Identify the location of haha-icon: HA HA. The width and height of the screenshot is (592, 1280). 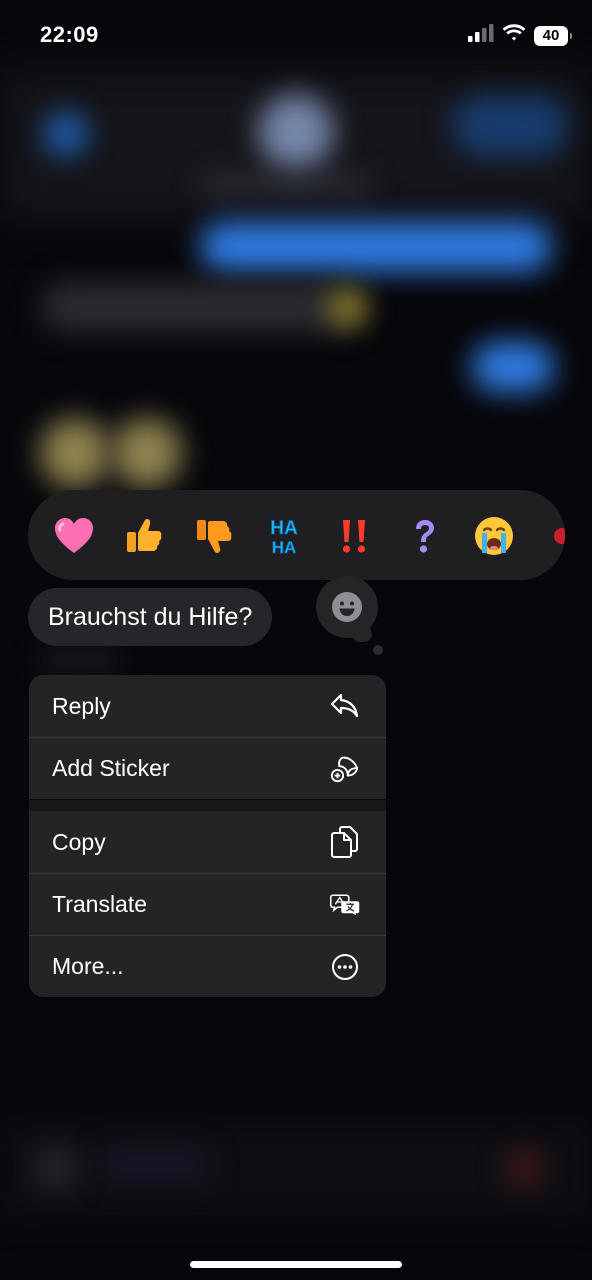
(284, 538).